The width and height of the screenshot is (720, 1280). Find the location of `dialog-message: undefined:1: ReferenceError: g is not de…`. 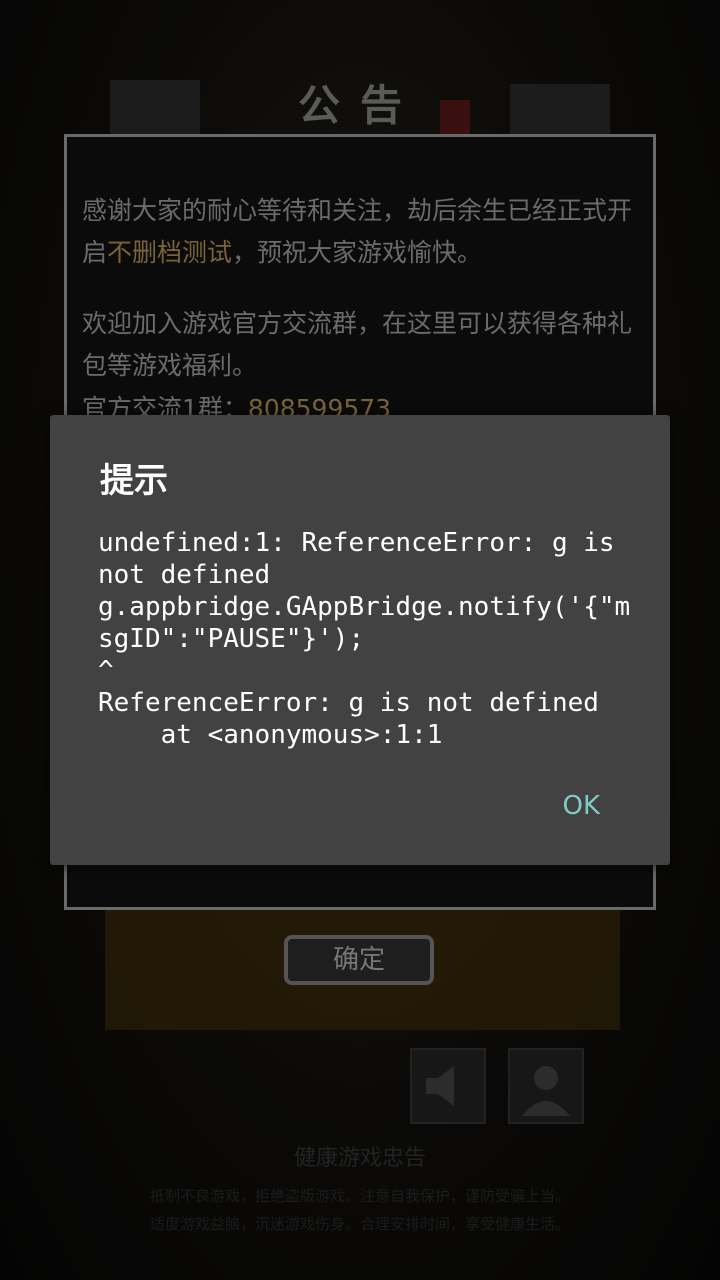

dialog-message: undefined:1: ReferenceError: g is not de… is located at coordinates (364, 639).